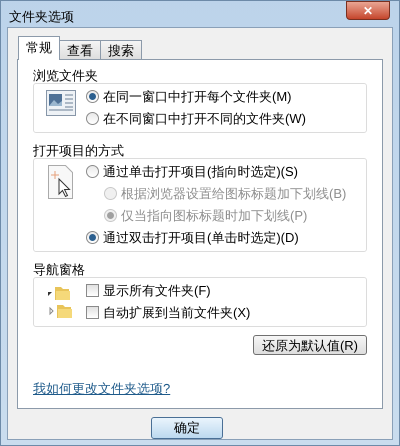  What do you see at coordinates (80, 50) in the screenshot?
I see `tab: 查看` at bounding box center [80, 50].